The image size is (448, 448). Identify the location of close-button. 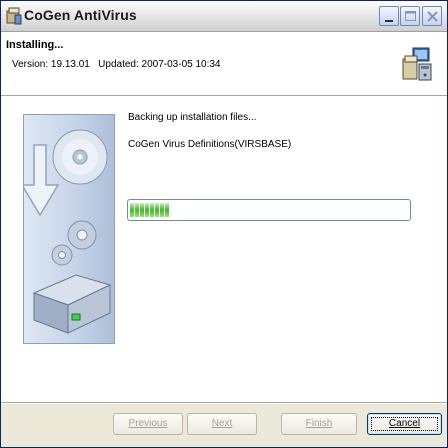
(432, 16).